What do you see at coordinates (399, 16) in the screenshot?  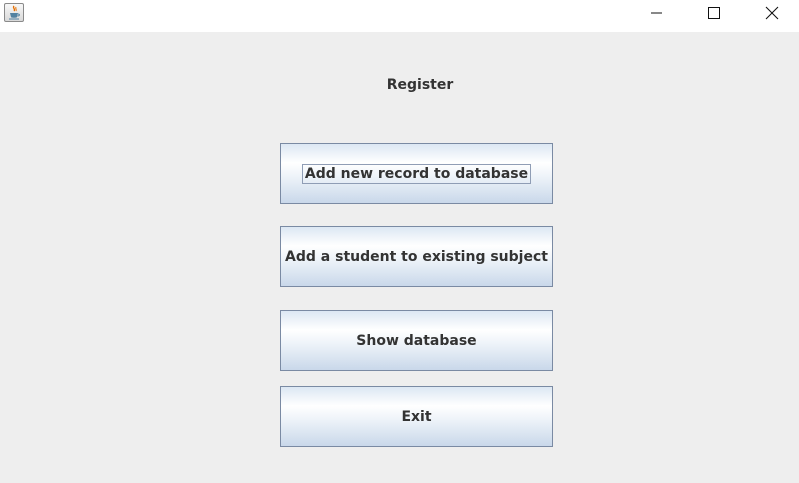 I see `title-bar` at bounding box center [399, 16].